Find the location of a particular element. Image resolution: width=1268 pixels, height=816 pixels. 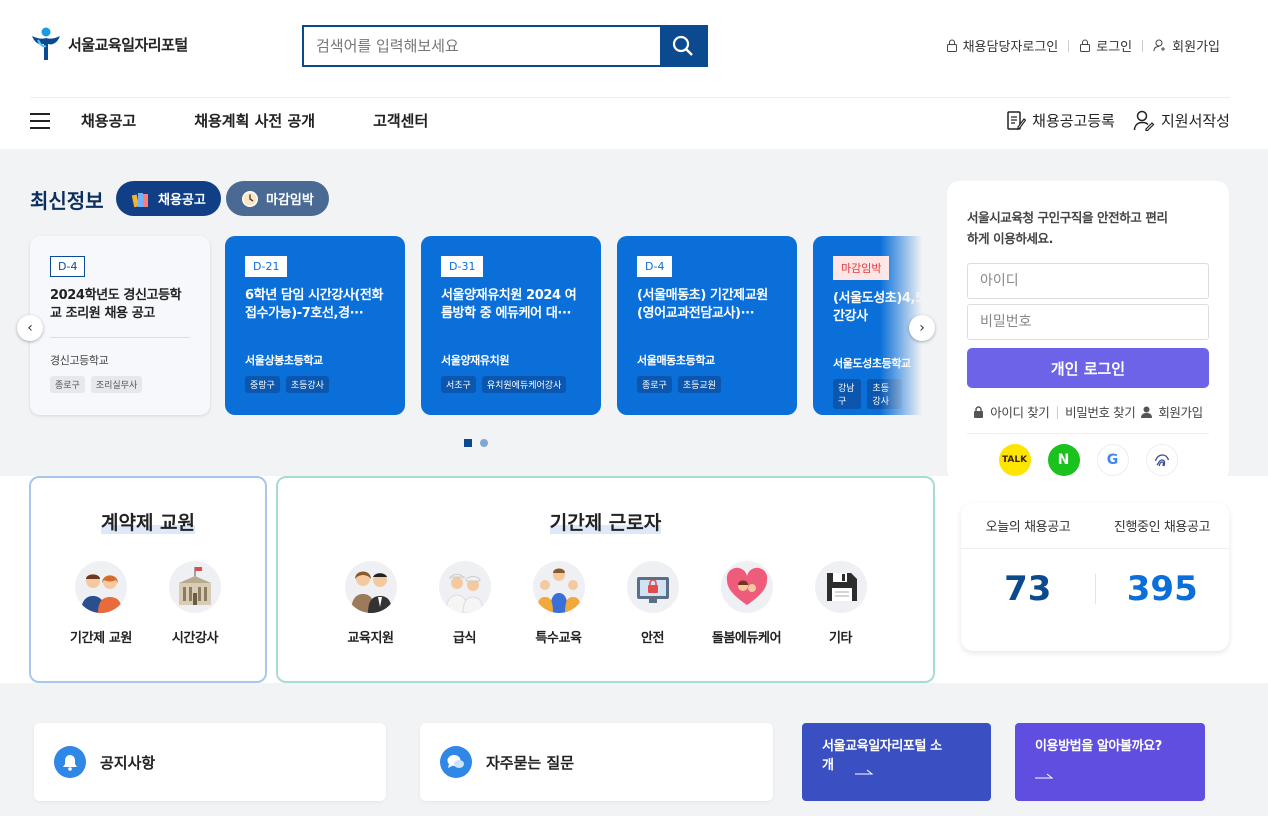

chevron-left-icon: ‹ is located at coordinates (30, 328).